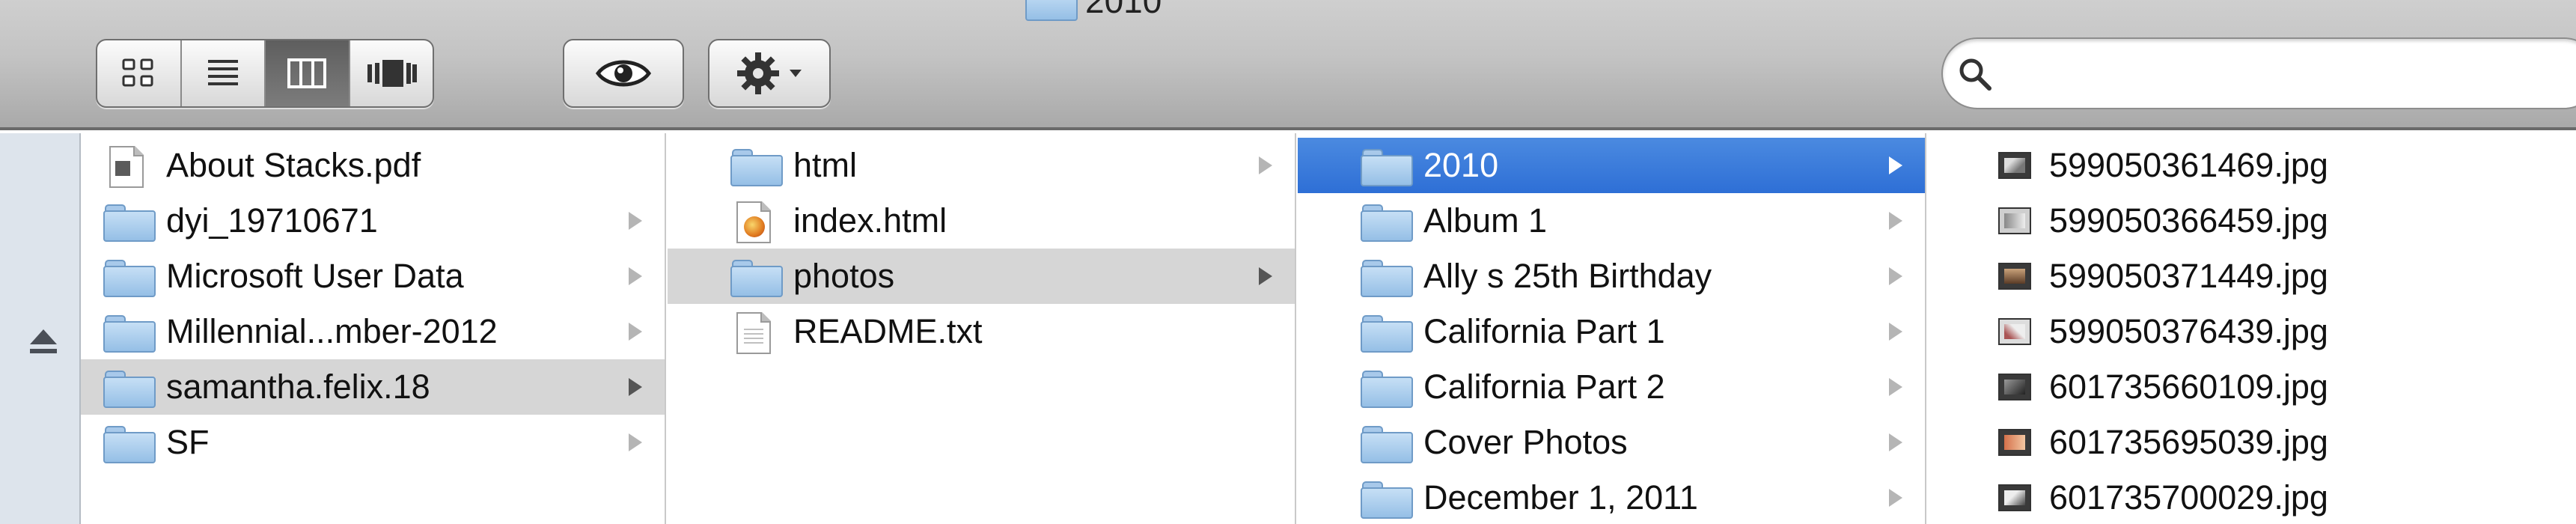 Image resolution: width=2576 pixels, height=524 pixels. What do you see at coordinates (2188, 497) in the screenshot?
I see `item-label: 601735700029.jpg` at bounding box center [2188, 497].